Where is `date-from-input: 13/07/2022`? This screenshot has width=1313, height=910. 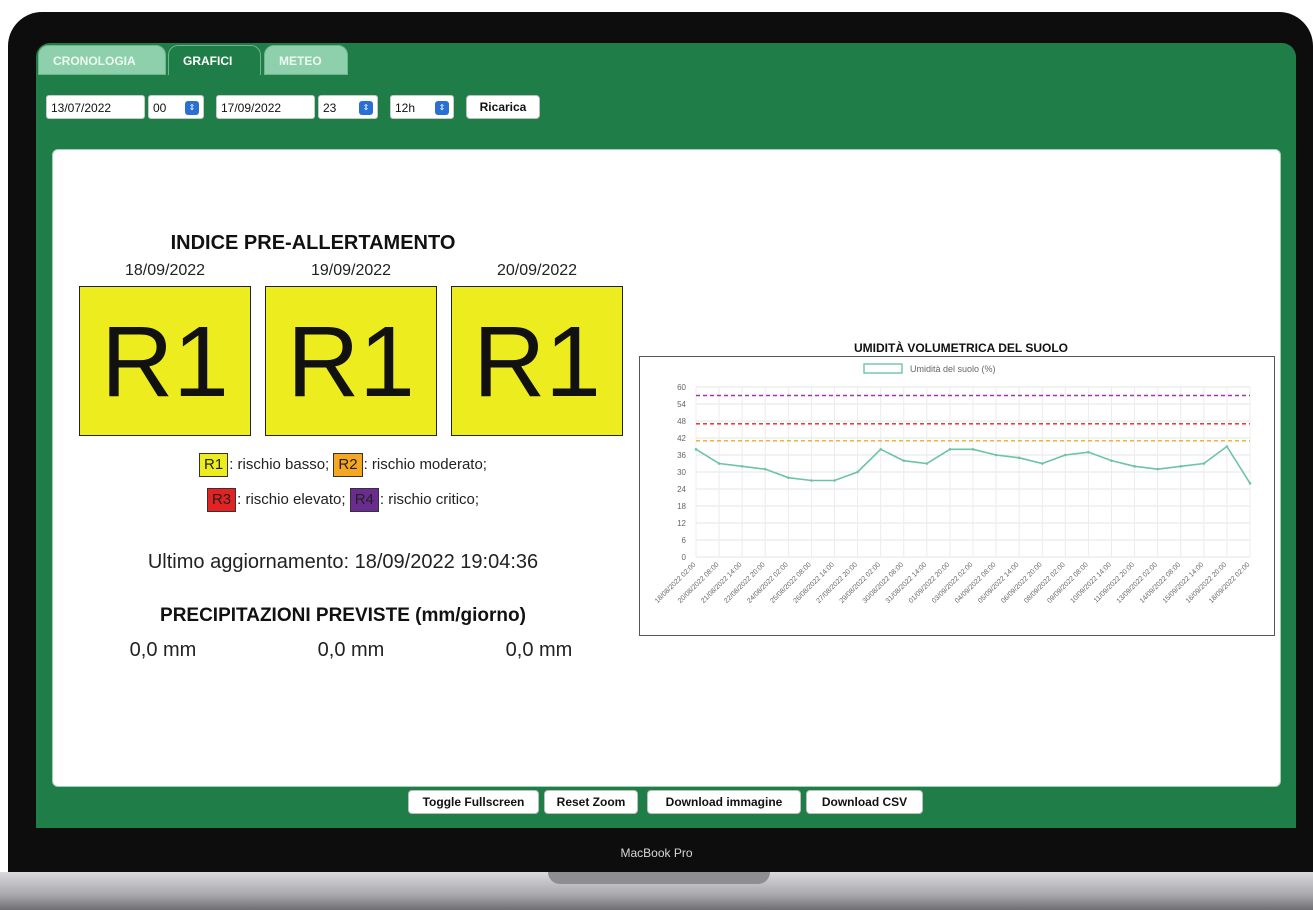 date-from-input: 13/07/2022 is located at coordinates (95, 107).